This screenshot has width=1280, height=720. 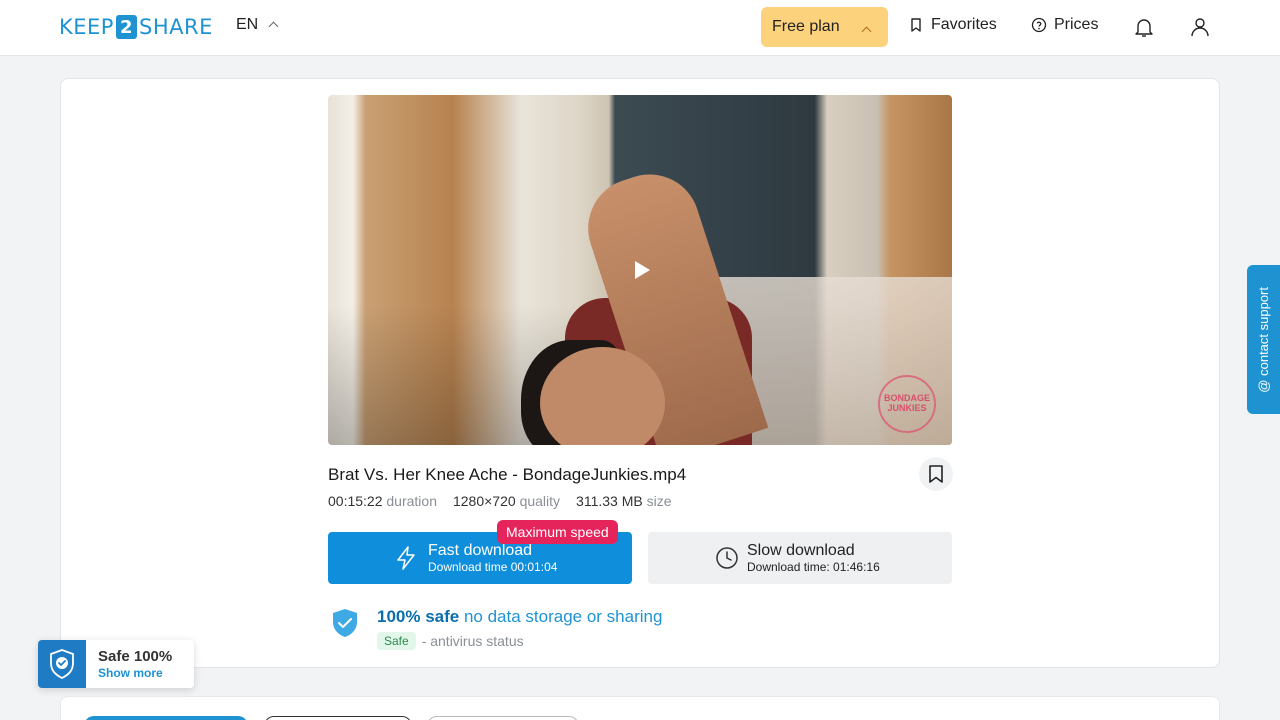 What do you see at coordinates (540, 501) in the screenshot?
I see `quality-label: quality` at bounding box center [540, 501].